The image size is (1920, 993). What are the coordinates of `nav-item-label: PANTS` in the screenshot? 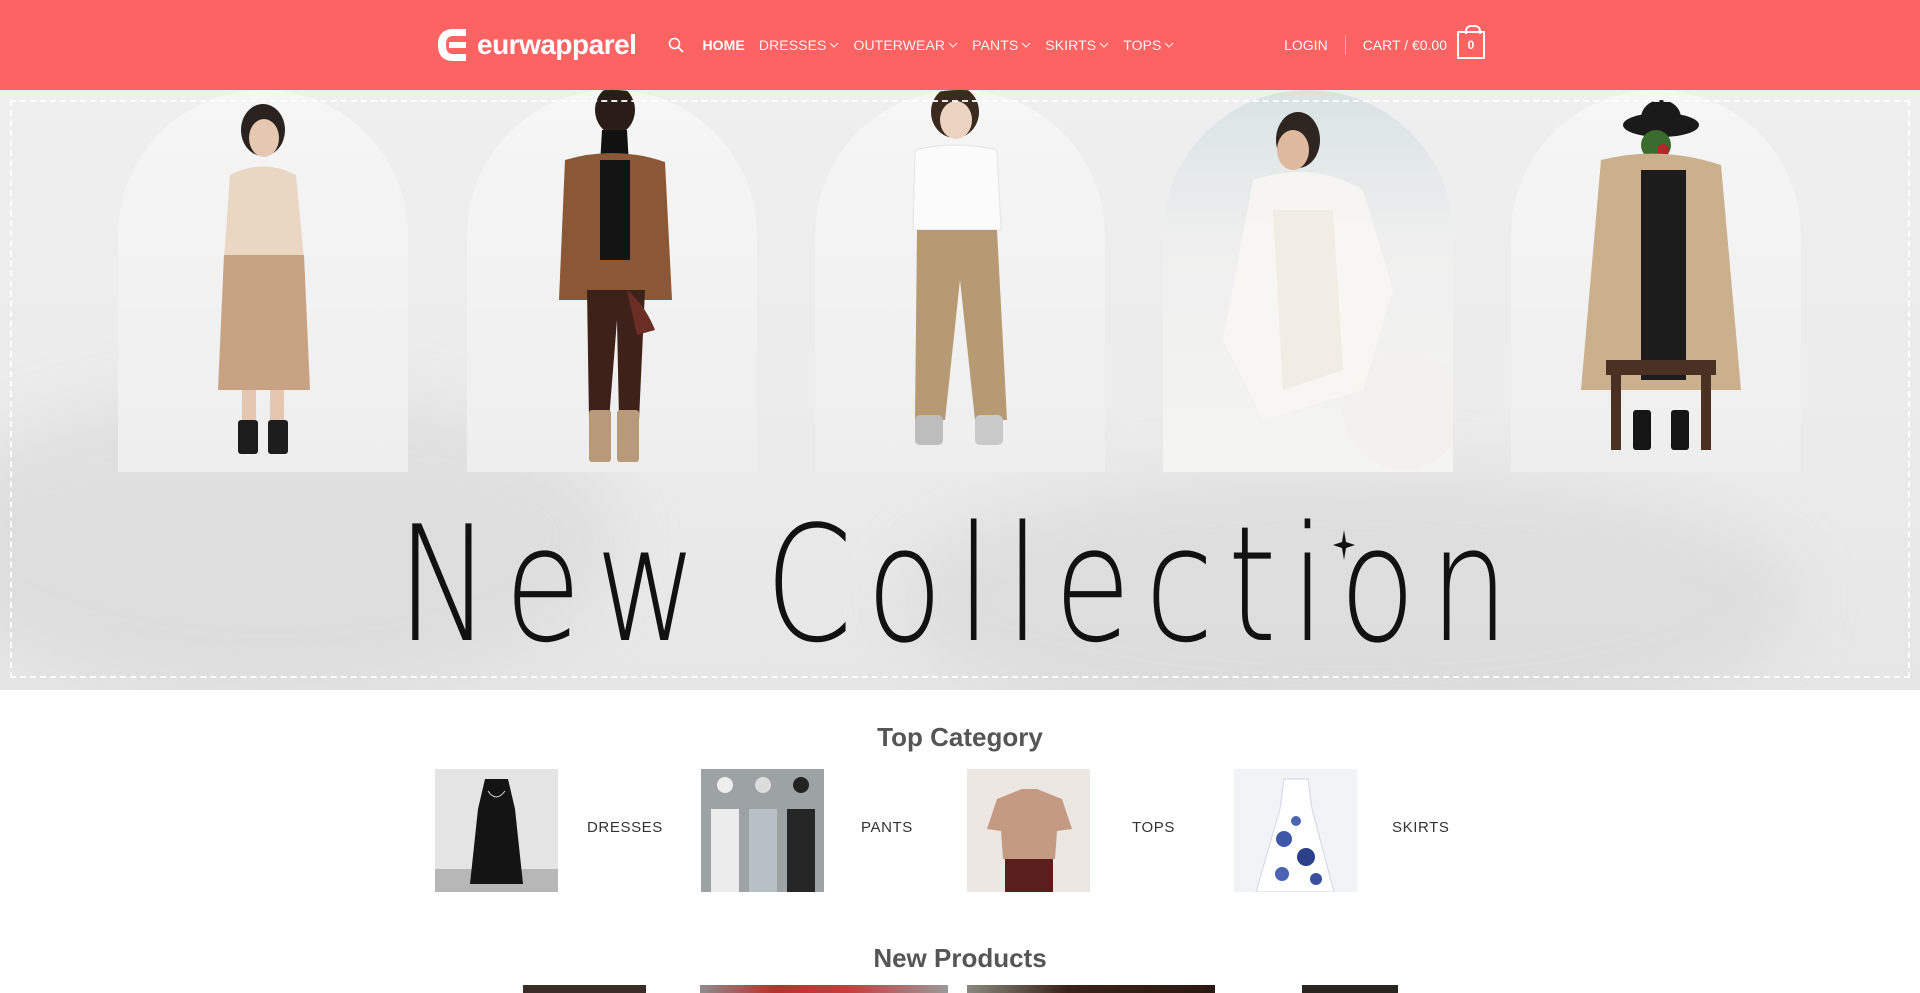 It's located at (995, 45).